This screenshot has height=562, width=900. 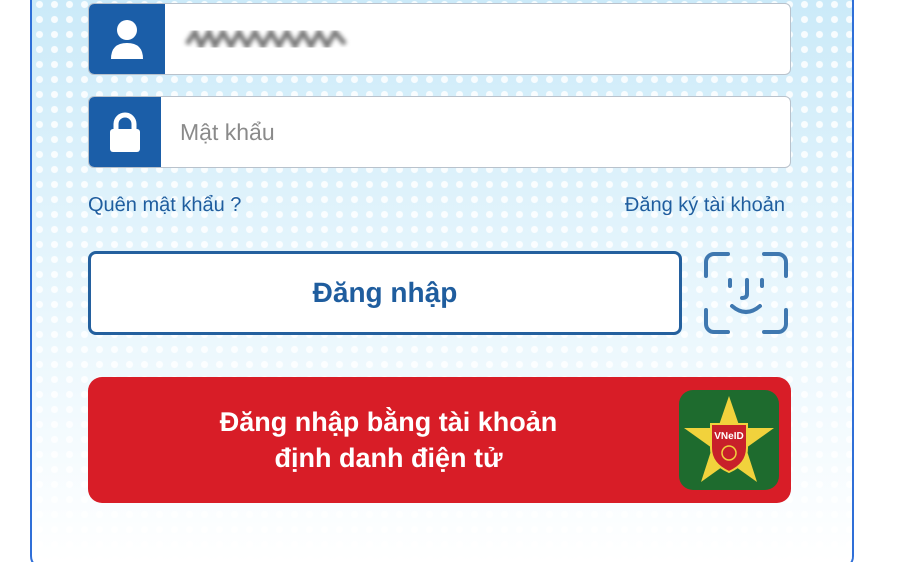 I want to click on user-icon, so click(x=127, y=39).